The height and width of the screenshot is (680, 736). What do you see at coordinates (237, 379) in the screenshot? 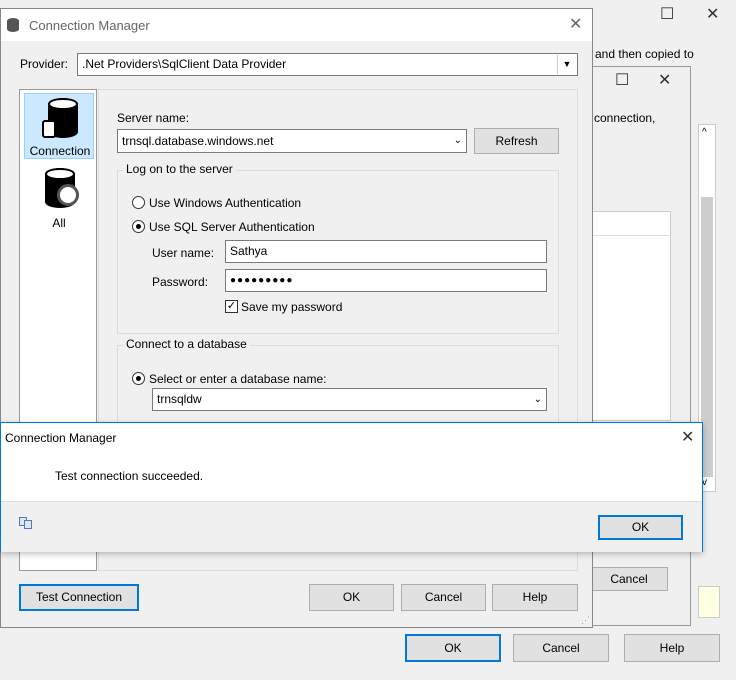
I see `select-db-label: Select or enter a database name:` at bounding box center [237, 379].